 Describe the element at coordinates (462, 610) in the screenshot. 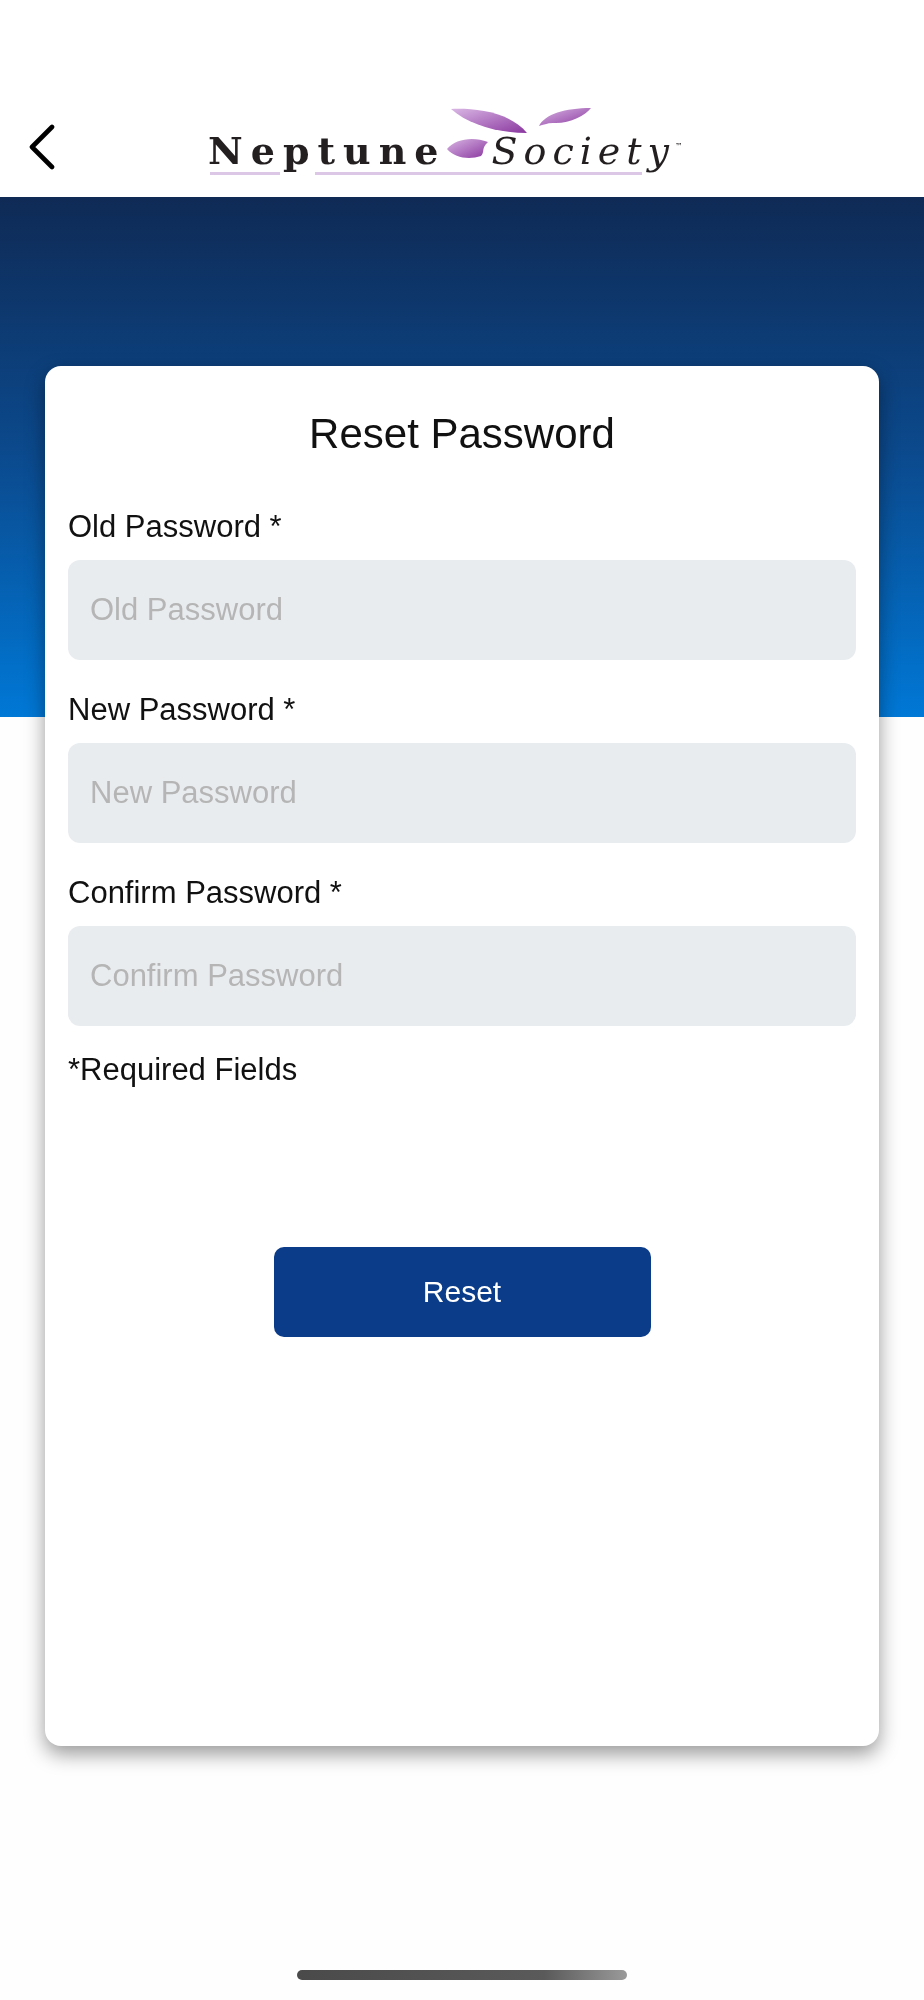

I see `password-field: Old Password` at that location.